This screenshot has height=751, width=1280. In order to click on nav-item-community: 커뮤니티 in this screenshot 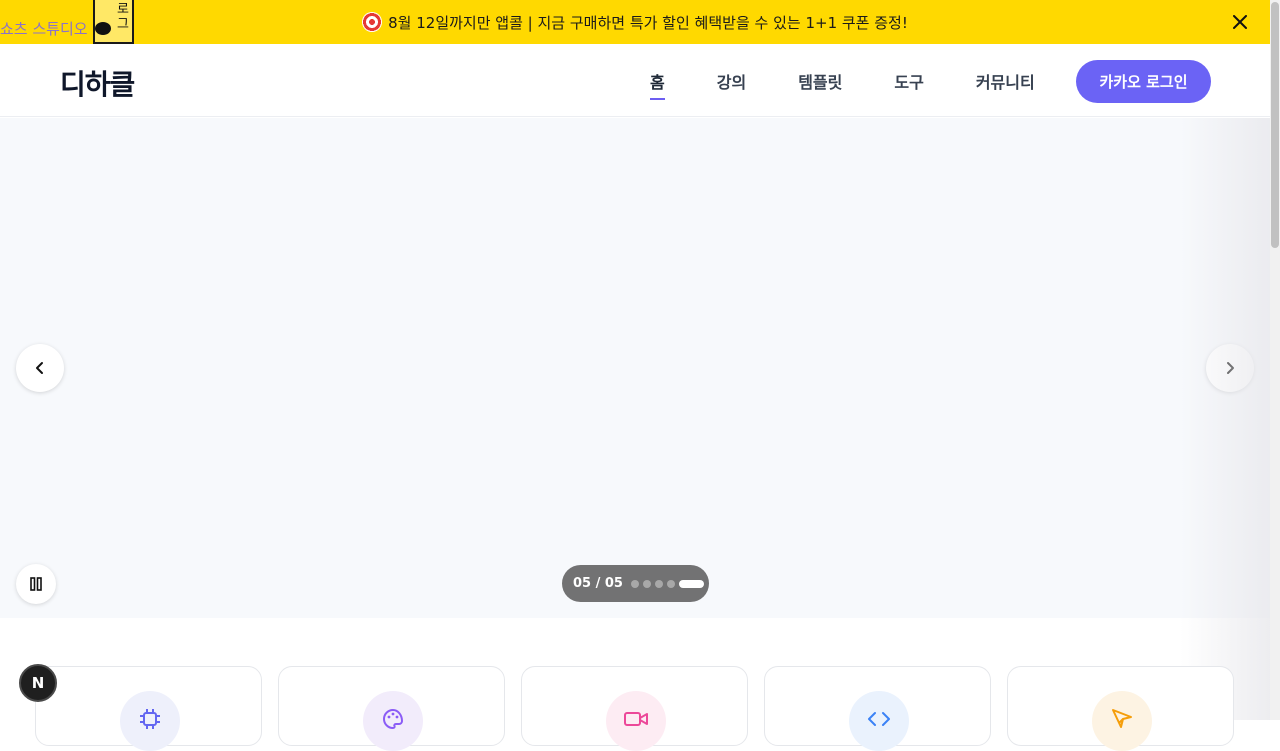, I will do `click(1005, 80)`.